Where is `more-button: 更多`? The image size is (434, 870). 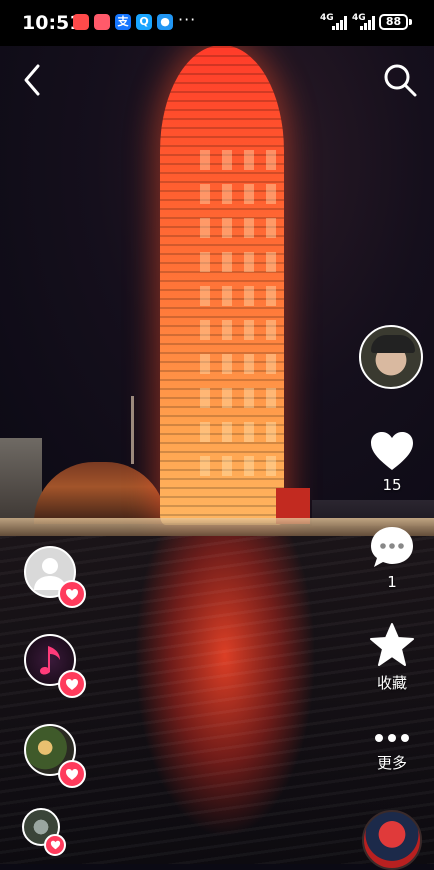
more-button: 更多 is located at coordinates (392, 750).